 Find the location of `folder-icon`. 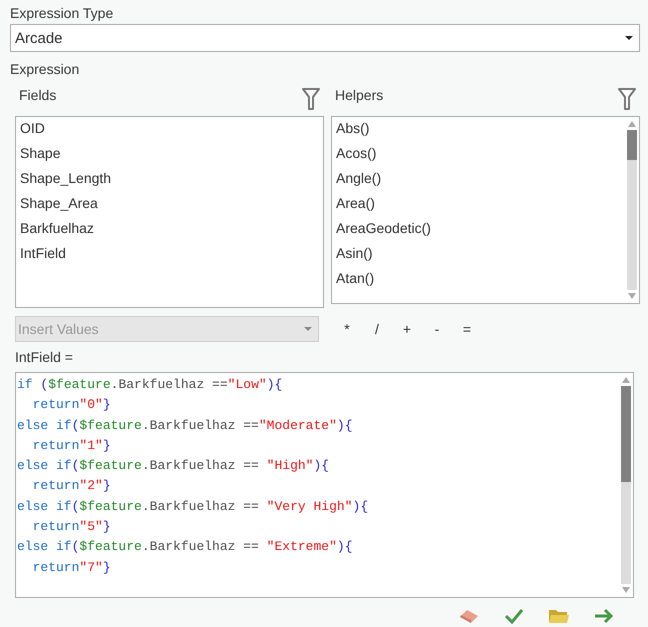

folder-icon is located at coordinates (559, 616).